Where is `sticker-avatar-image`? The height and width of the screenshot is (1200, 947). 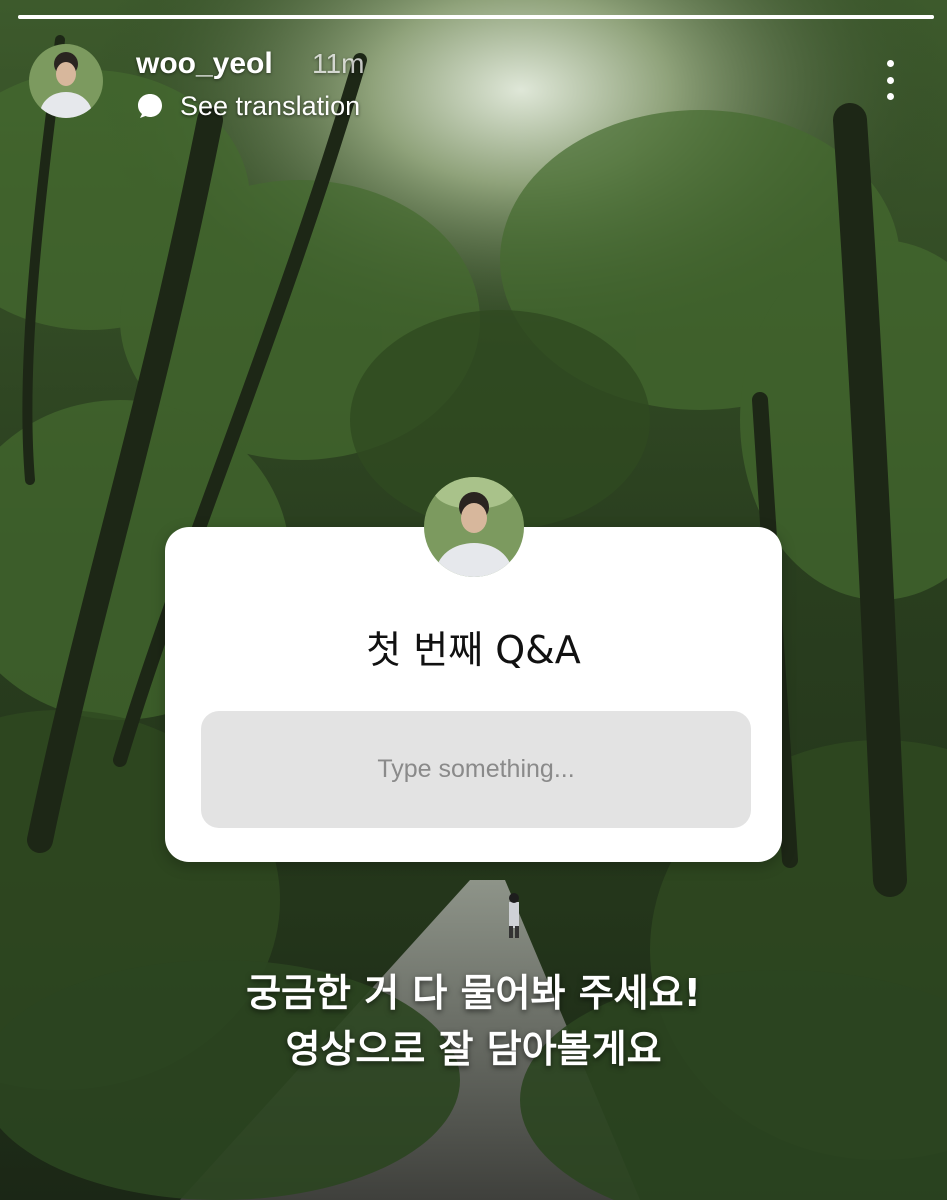
sticker-avatar-image is located at coordinates (474, 527).